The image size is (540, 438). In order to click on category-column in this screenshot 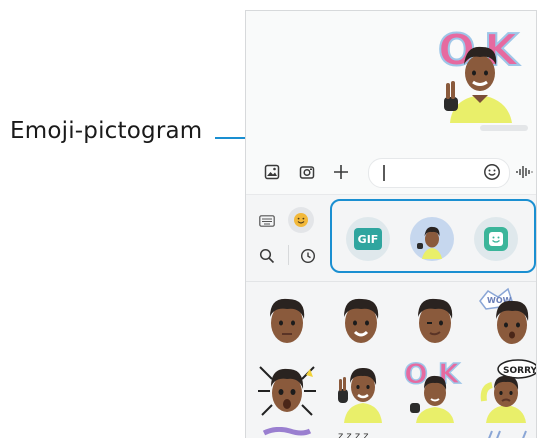, I will do `click(286, 242)`.